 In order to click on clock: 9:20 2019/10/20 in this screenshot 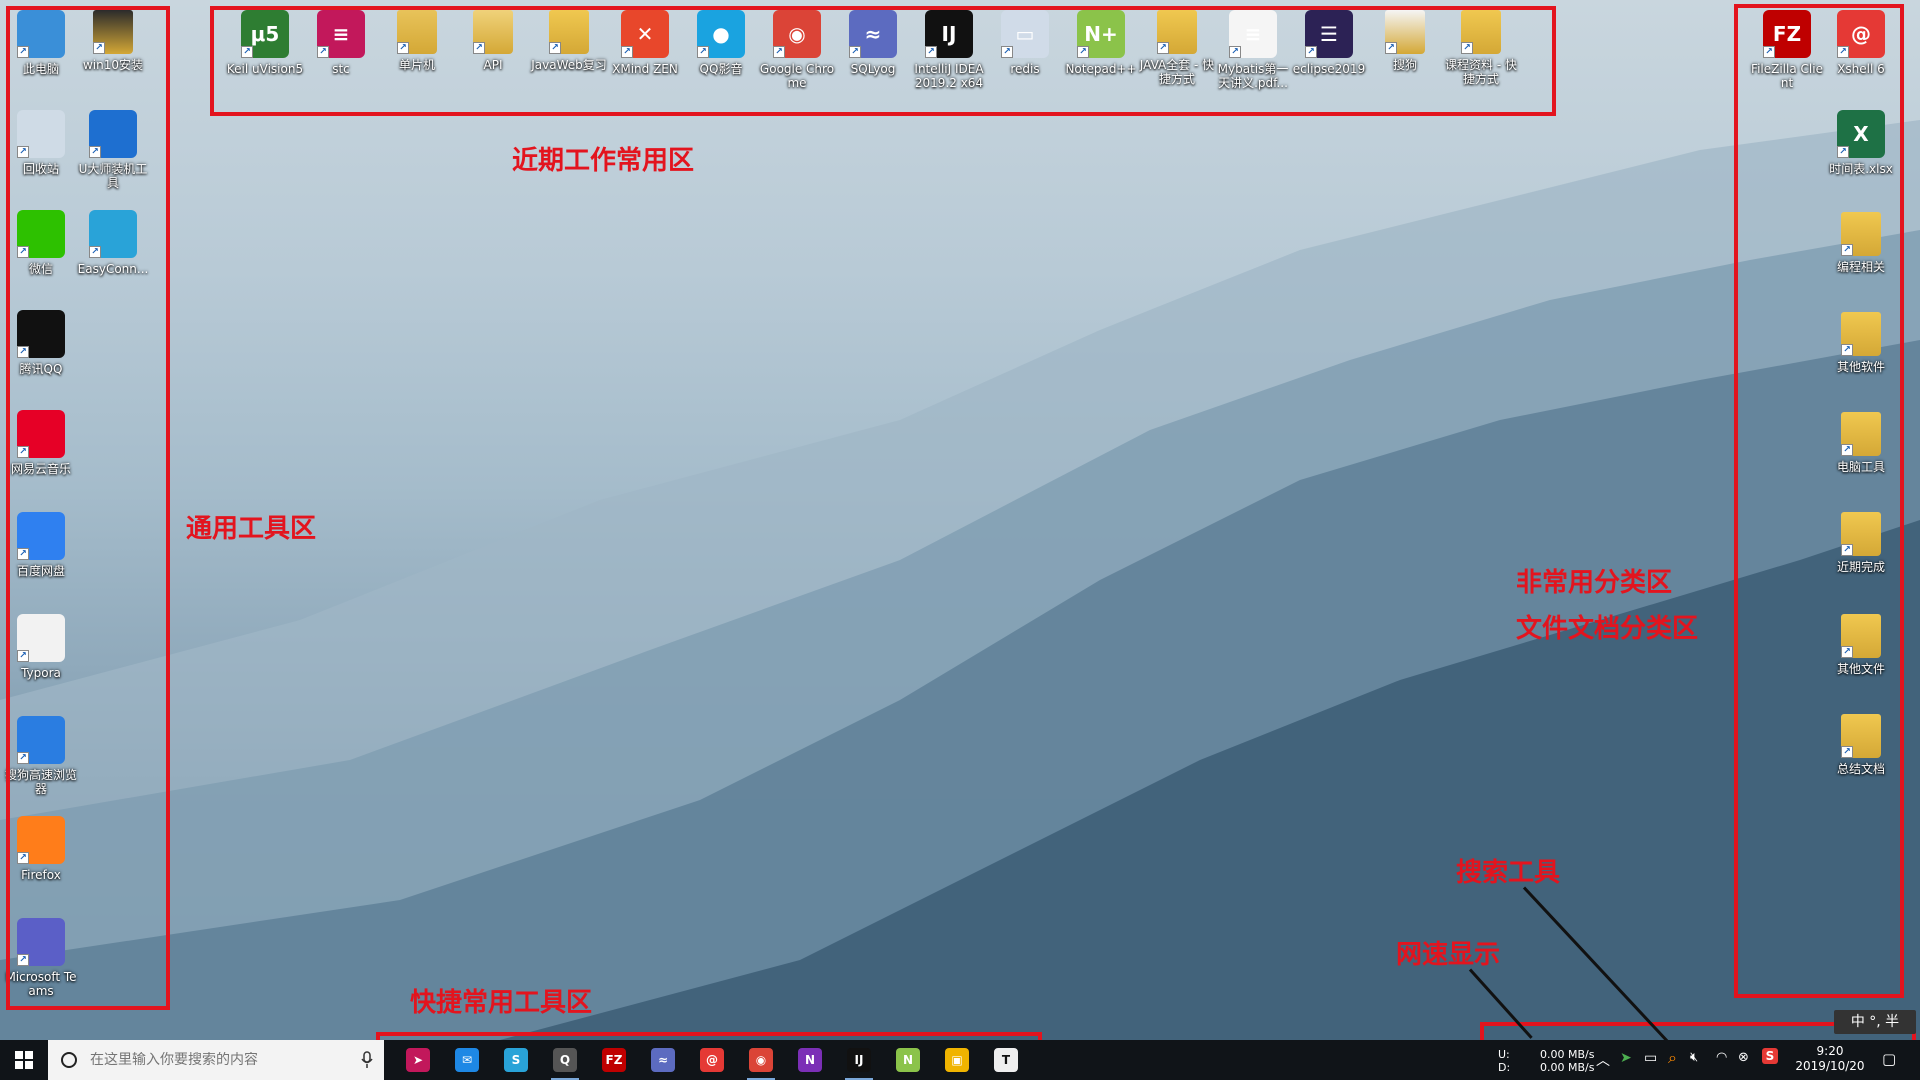, I will do `click(1830, 1059)`.